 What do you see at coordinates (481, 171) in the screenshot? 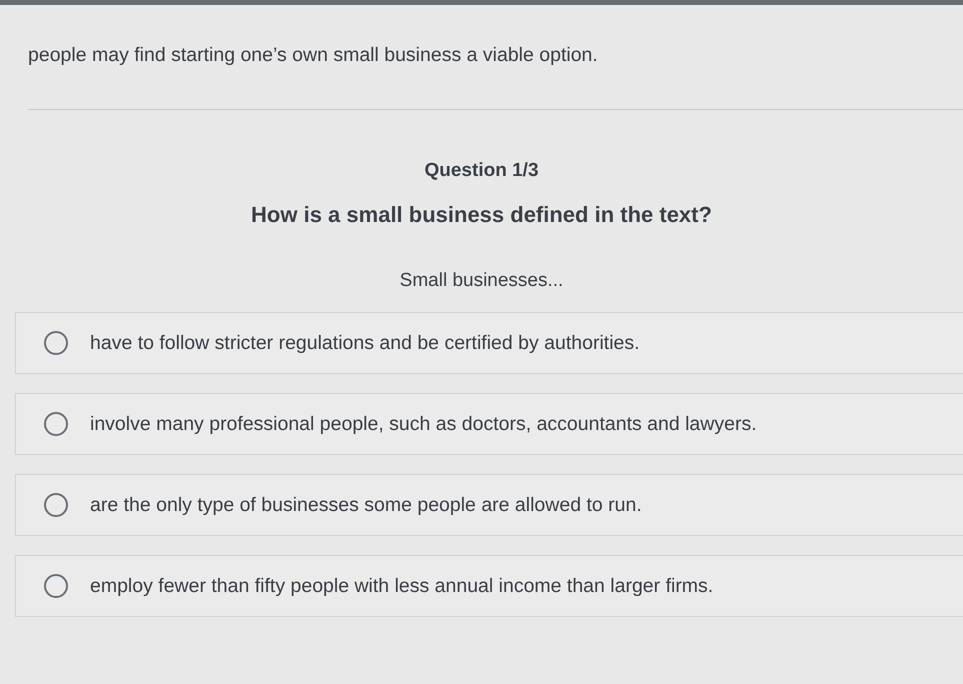
I see `question-counter: Question 1/3` at bounding box center [481, 171].